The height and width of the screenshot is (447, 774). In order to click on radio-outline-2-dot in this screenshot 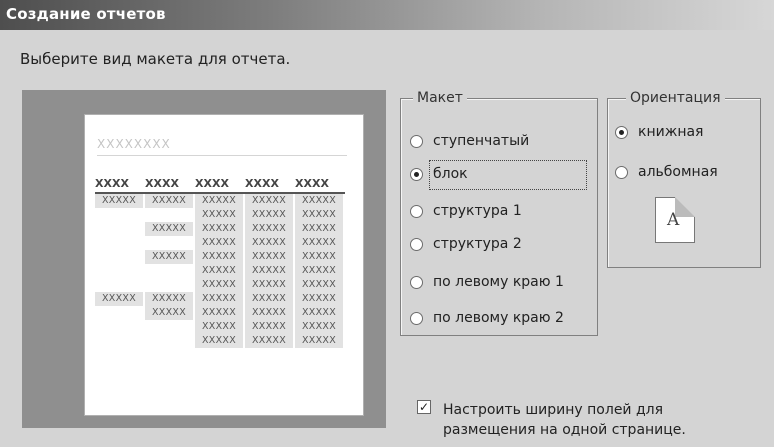, I will do `click(416, 244)`.